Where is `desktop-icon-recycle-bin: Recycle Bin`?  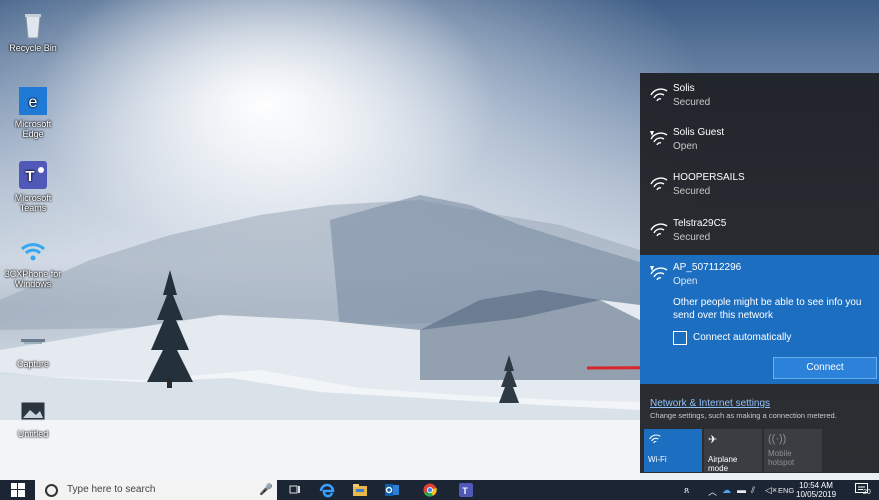
desktop-icon-recycle-bin: Recycle Bin is located at coordinates (33, 31).